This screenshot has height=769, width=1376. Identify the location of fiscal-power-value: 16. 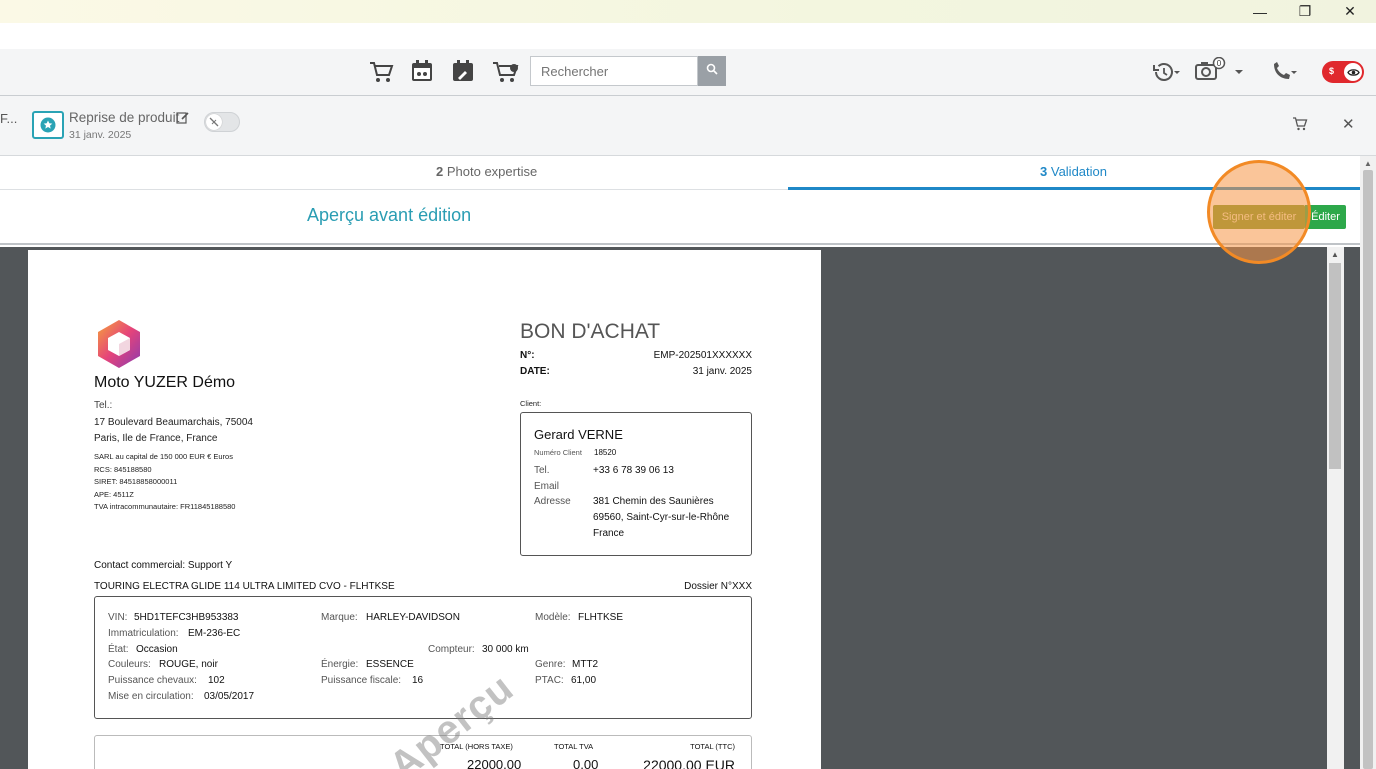
(418, 680).